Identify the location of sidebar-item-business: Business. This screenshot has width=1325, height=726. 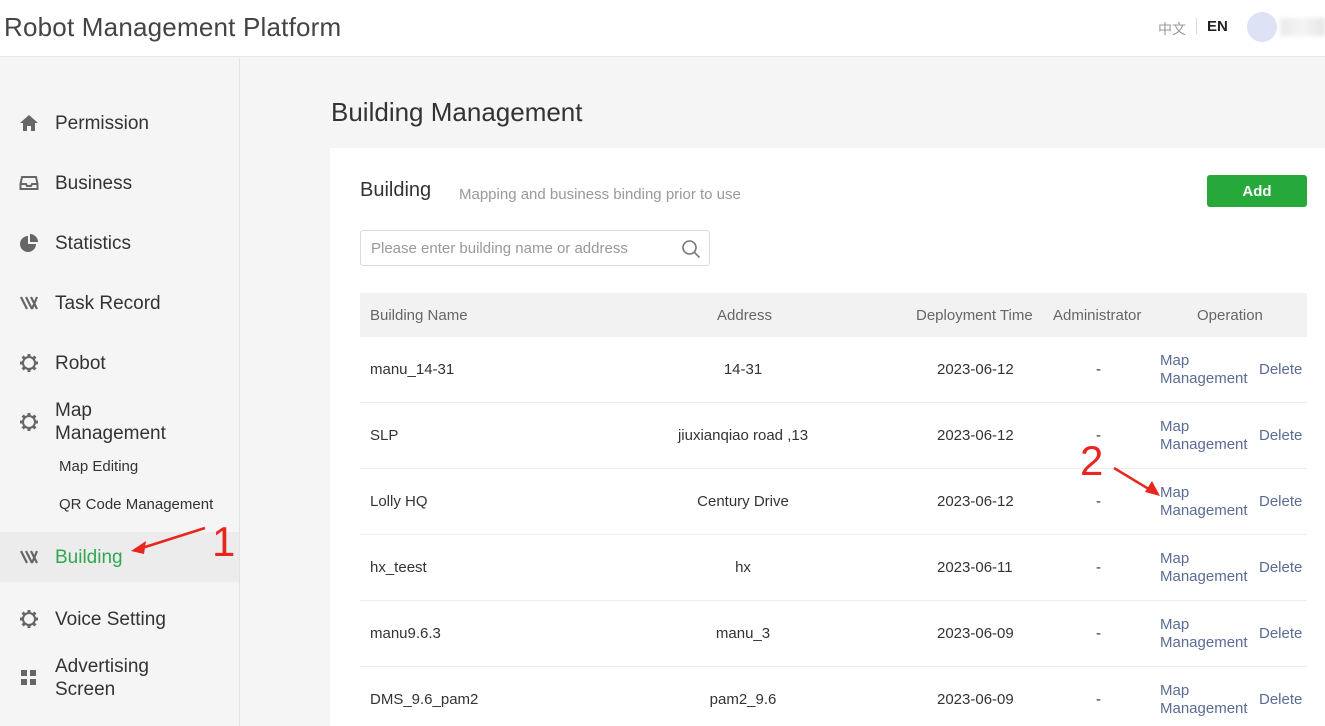
(119, 183).